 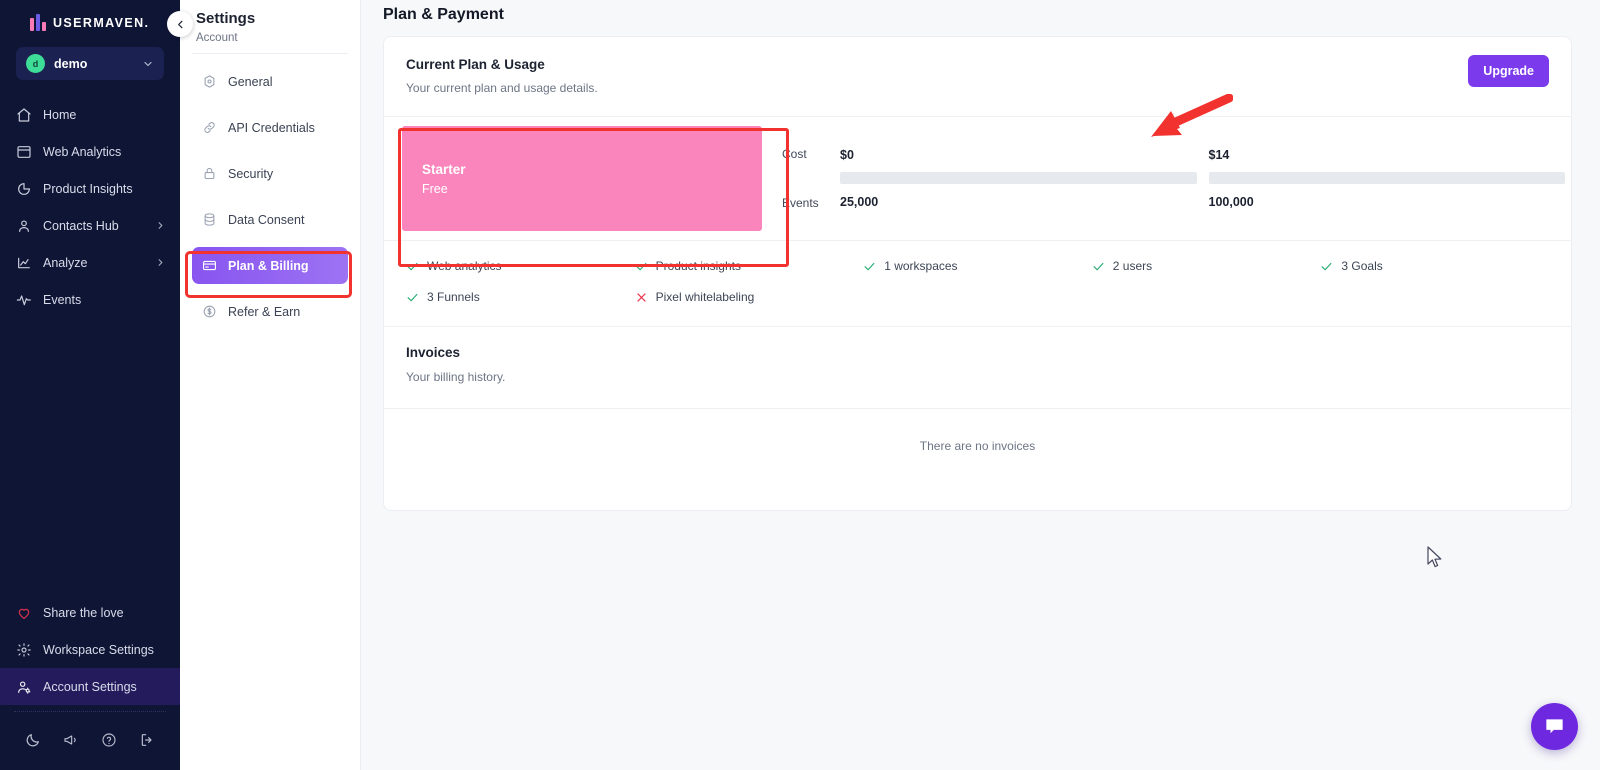 What do you see at coordinates (1206, 266) in the screenshot?
I see `feature-item: 2 users` at bounding box center [1206, 266].